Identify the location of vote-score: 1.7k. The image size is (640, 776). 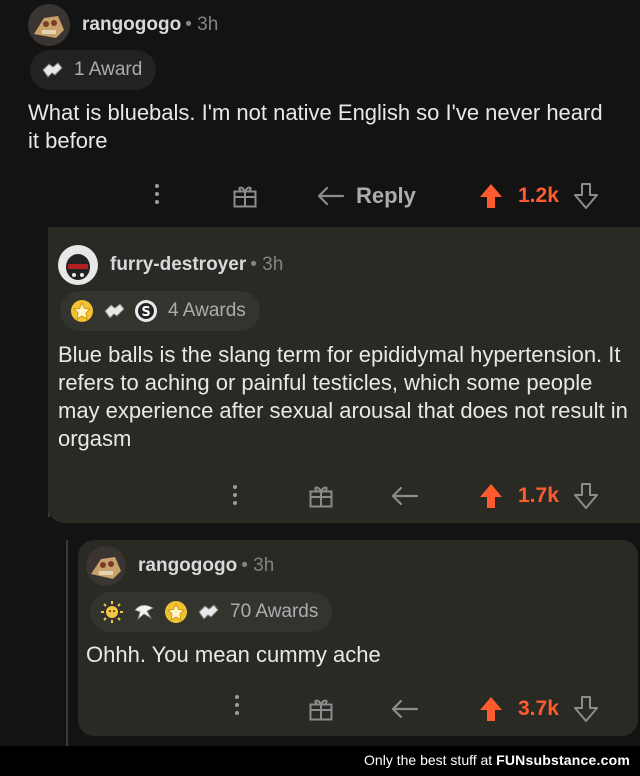
(538, 495).